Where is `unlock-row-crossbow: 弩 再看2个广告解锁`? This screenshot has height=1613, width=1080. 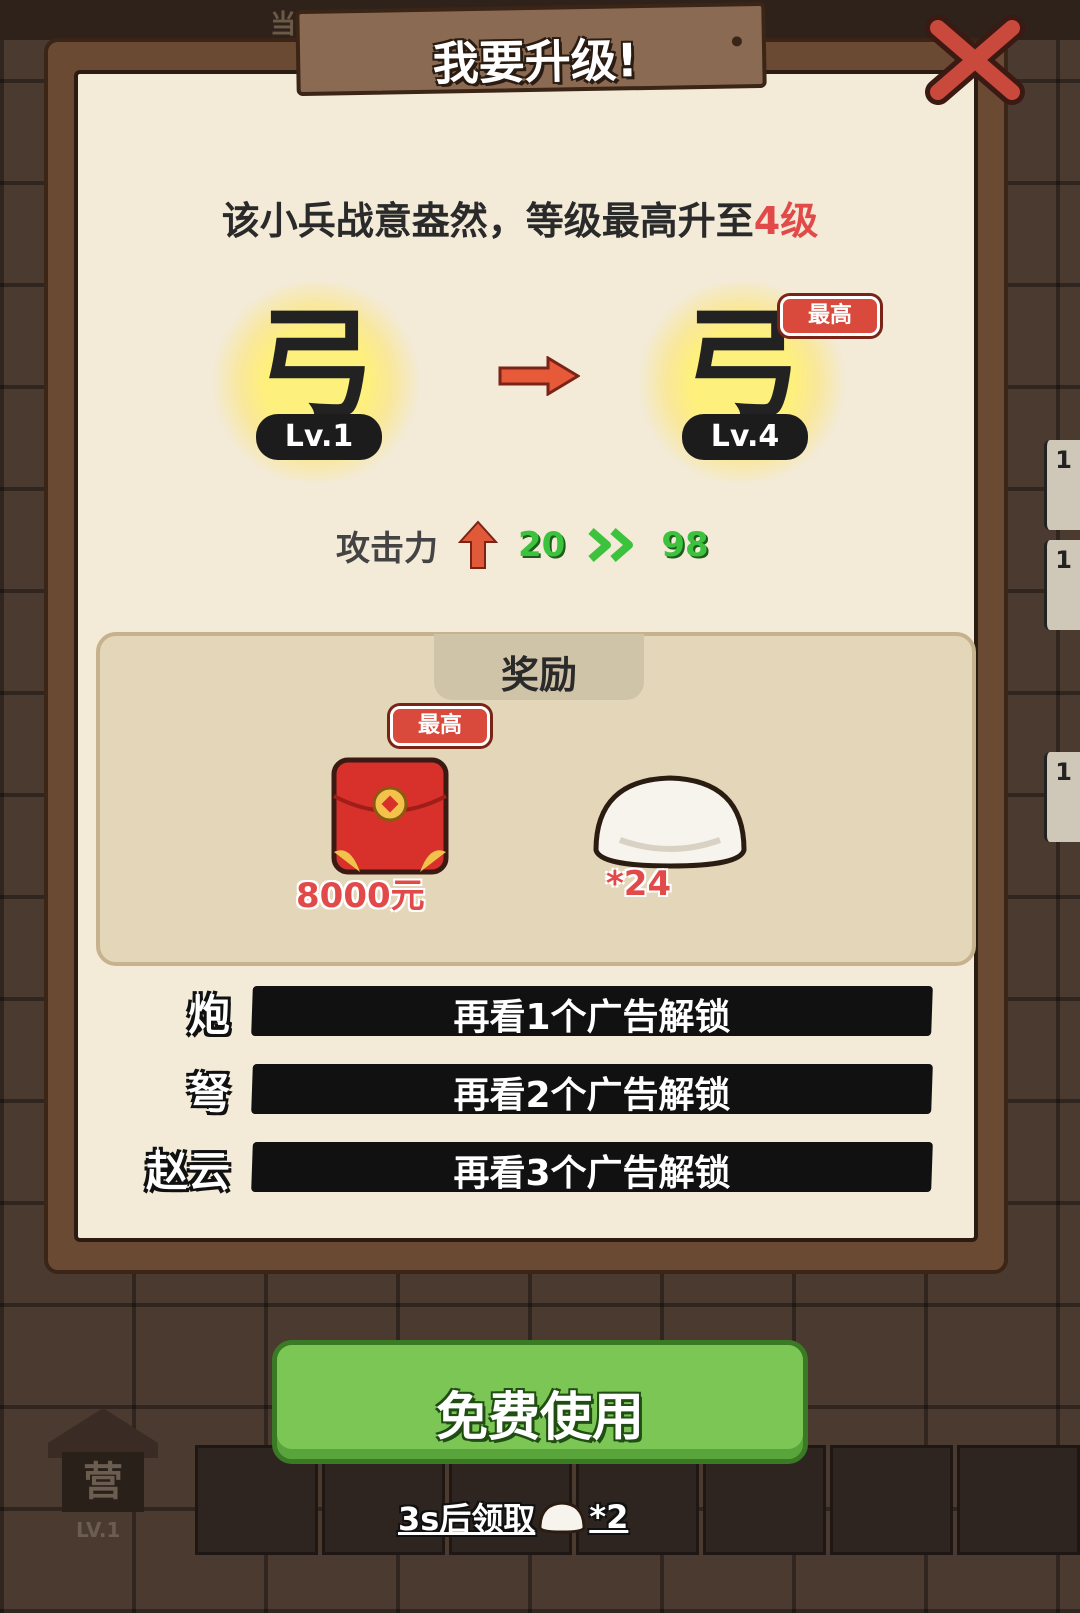
unlock-row-crossbow: 弩 再看2个广告解锁 is located at coordinates (520, 1090).